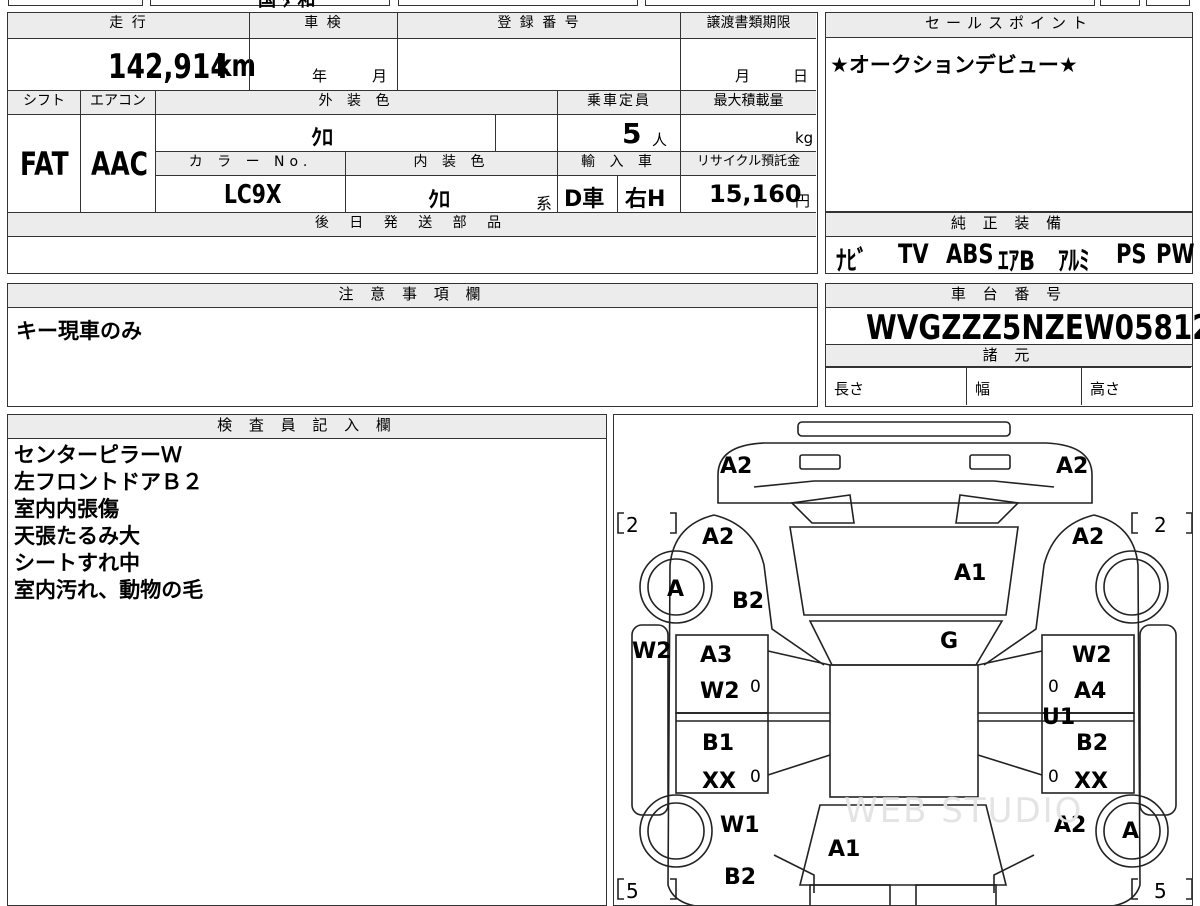 The height and width of the screenshot is (906, 1200). What do you see at coordinates (600, 4) in the screenshot?
I see `top-strip: 国 ﾀ 和` at bounding box center [600, 4].